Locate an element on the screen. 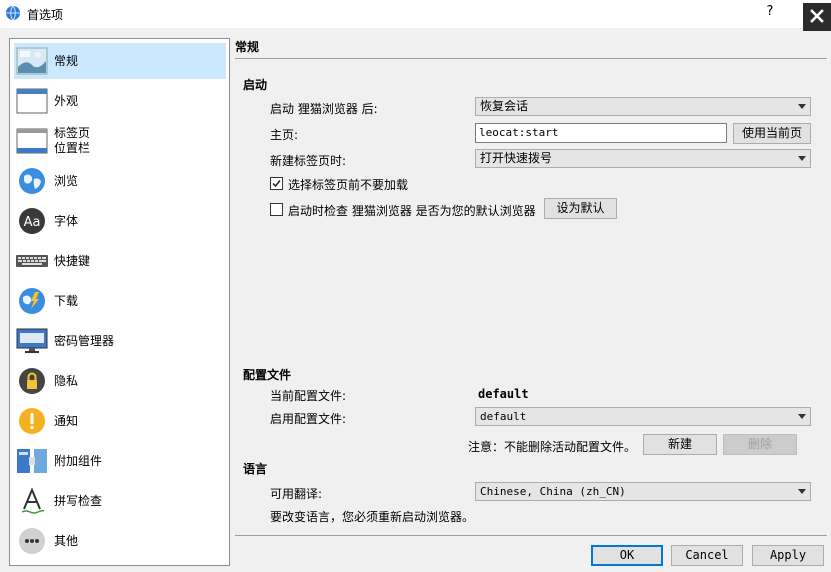 The width and height of the screenshot is (831, 572). sidebar-item-label: 常规 is located at coordinates (66, 60).